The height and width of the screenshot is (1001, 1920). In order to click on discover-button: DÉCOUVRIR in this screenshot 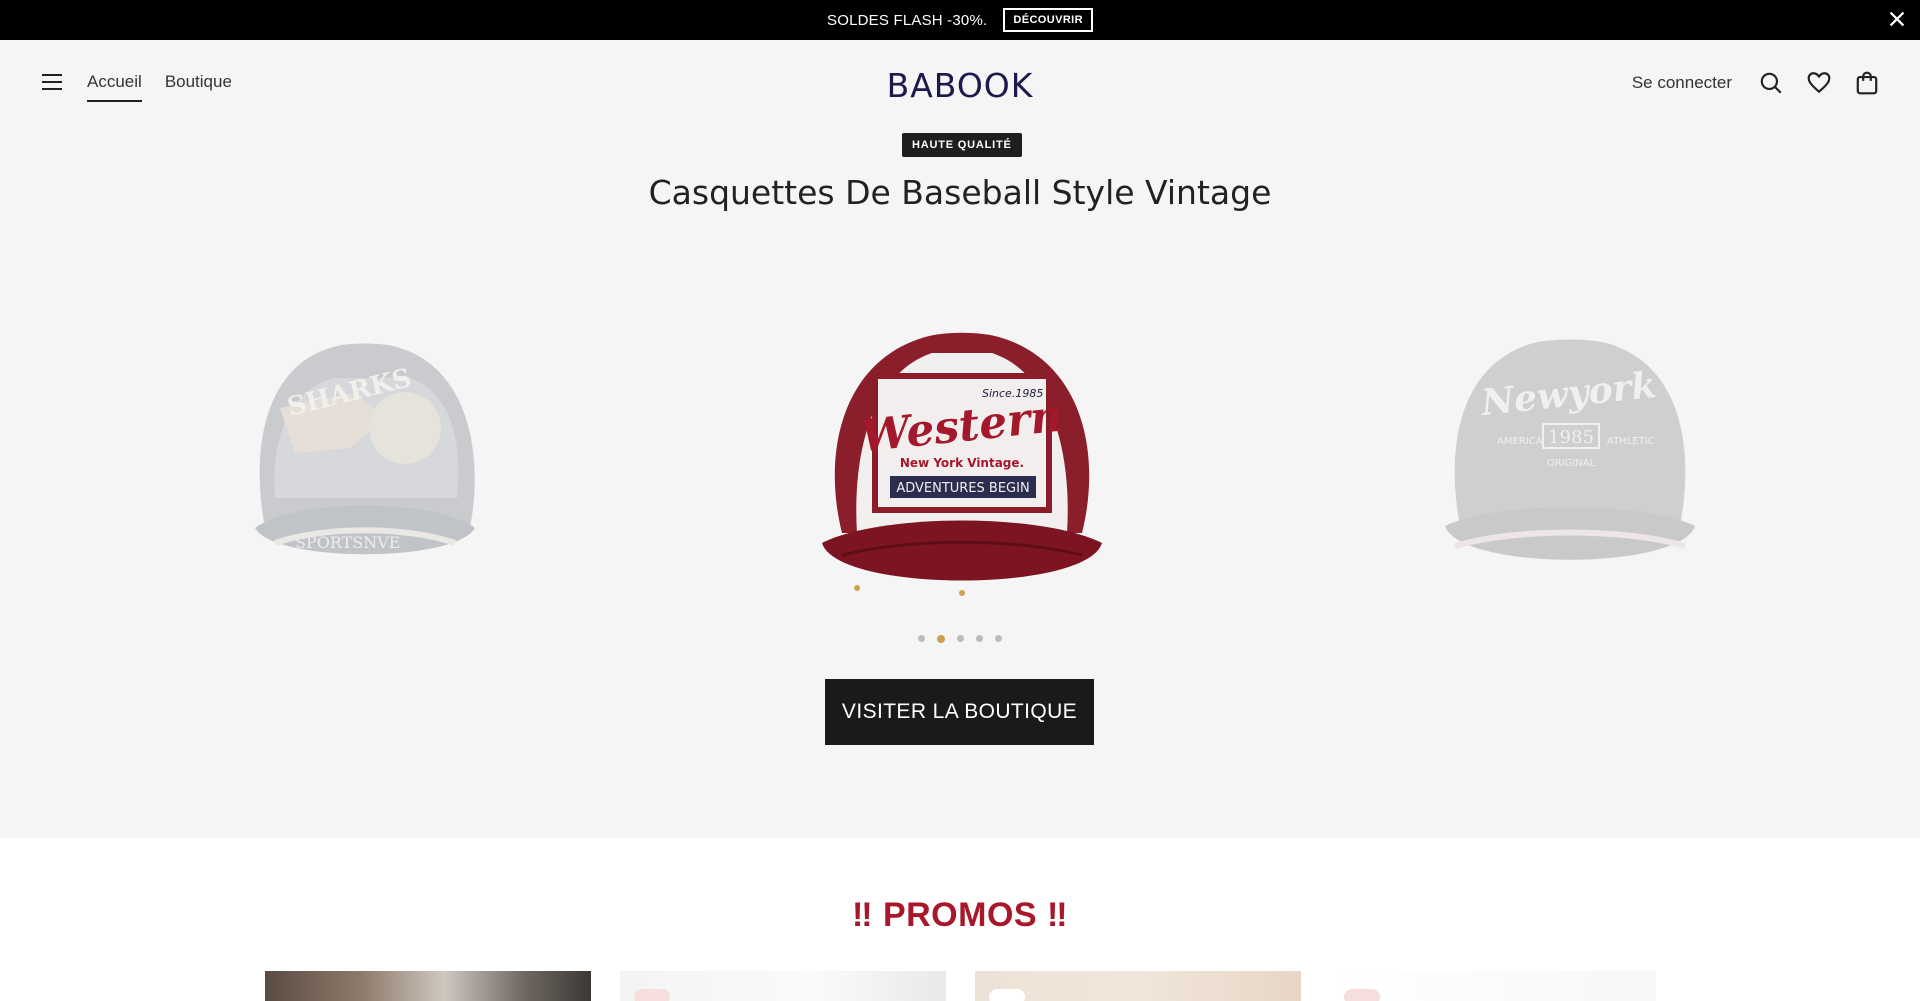, I will do `click(1048, 20)`.